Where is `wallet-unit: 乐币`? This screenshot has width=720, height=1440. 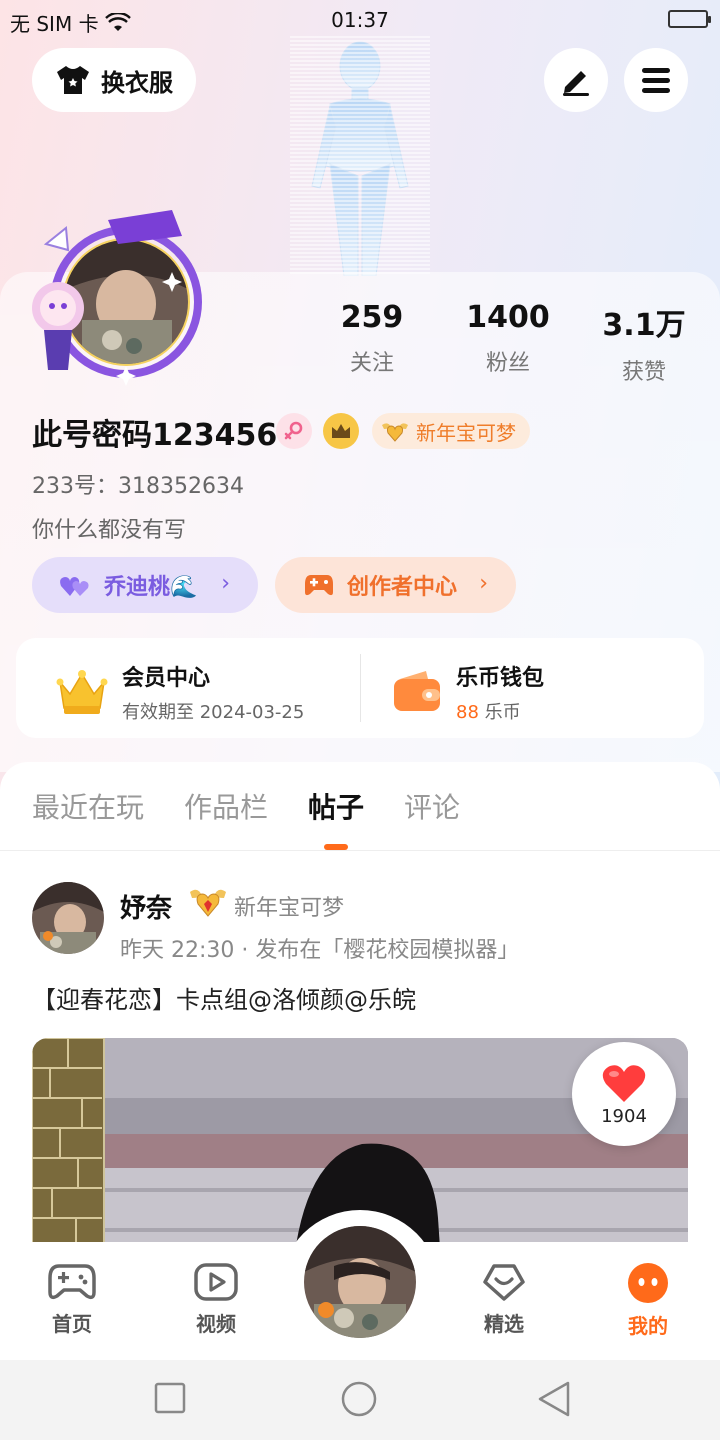
wallet-unit: 乐币 is located at coordinates (502, 712).